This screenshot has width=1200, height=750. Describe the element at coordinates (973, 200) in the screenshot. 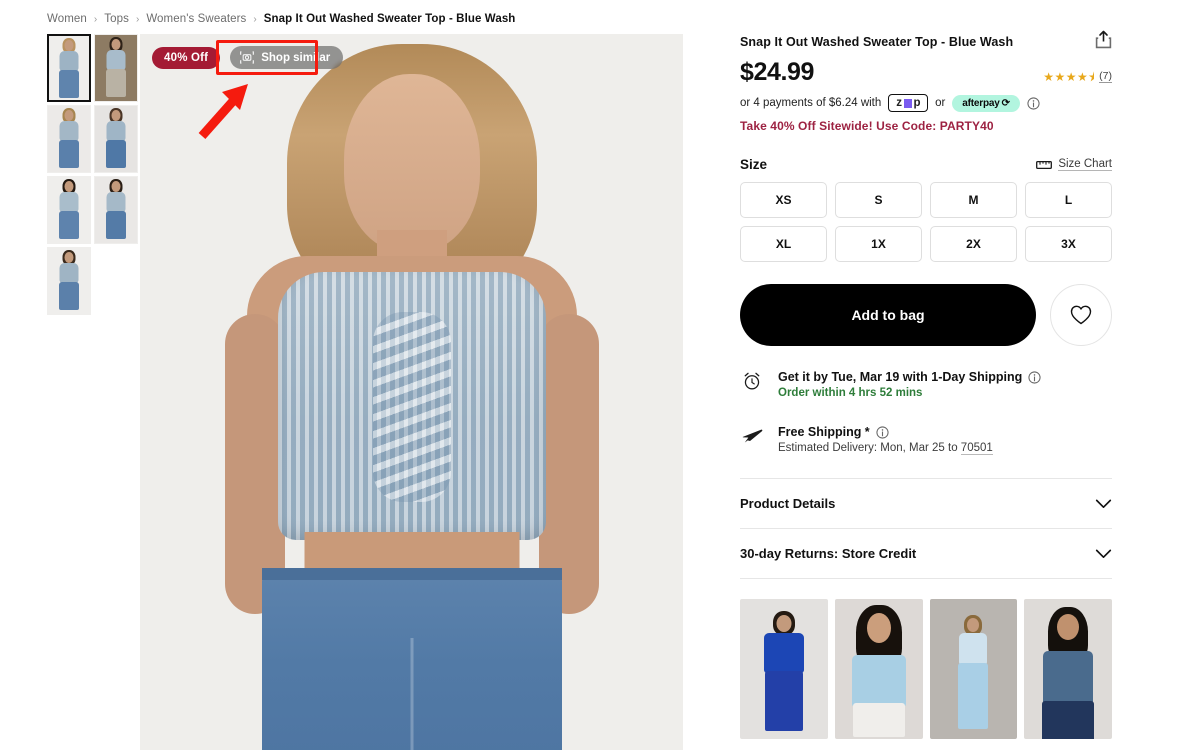

I see `size-option-m: M` at that location.